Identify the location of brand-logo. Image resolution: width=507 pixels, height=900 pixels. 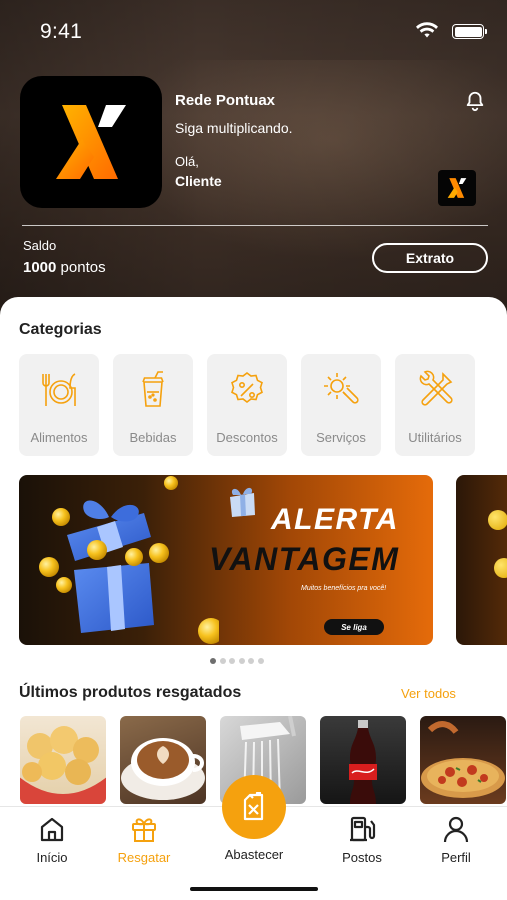
(91, 142).